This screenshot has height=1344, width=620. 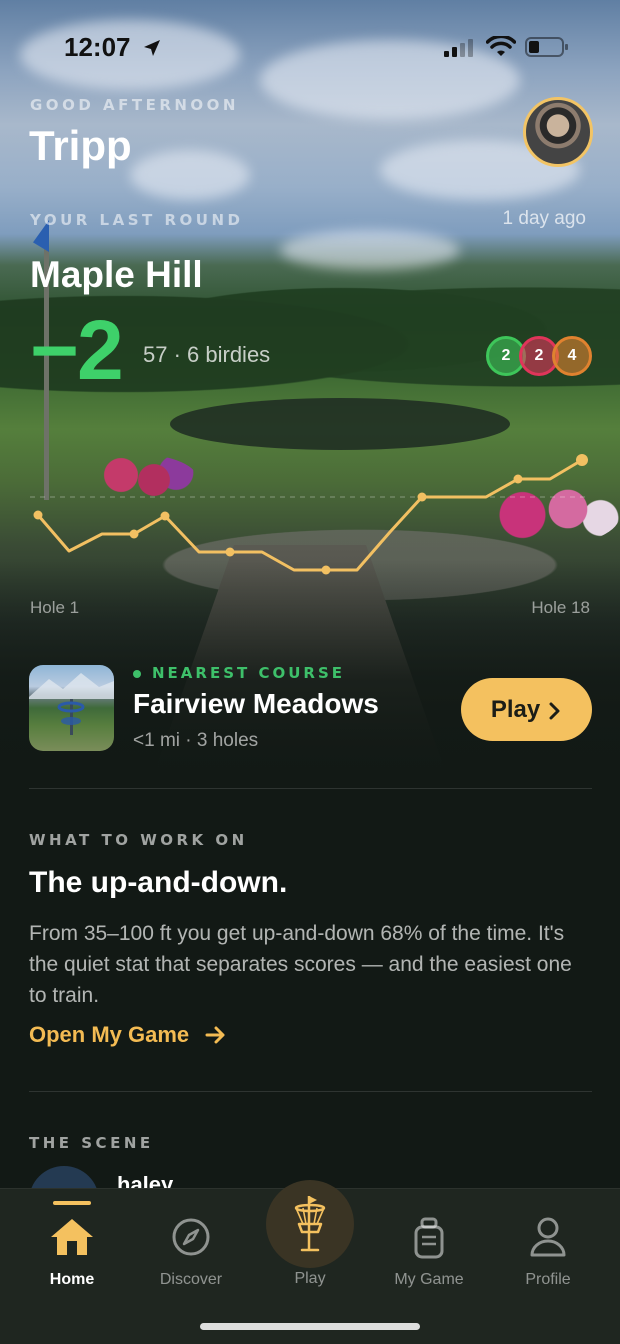 What do you see at coordinates (152, 48) in the screenshot?
I see `location-arrow-icon` at bounding box center [152, 48].